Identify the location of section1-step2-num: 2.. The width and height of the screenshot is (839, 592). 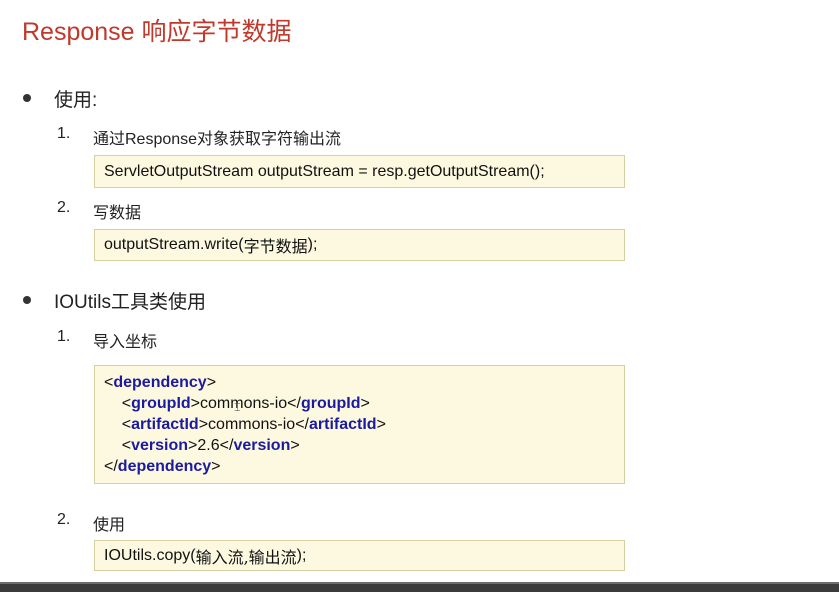
(64, 207).